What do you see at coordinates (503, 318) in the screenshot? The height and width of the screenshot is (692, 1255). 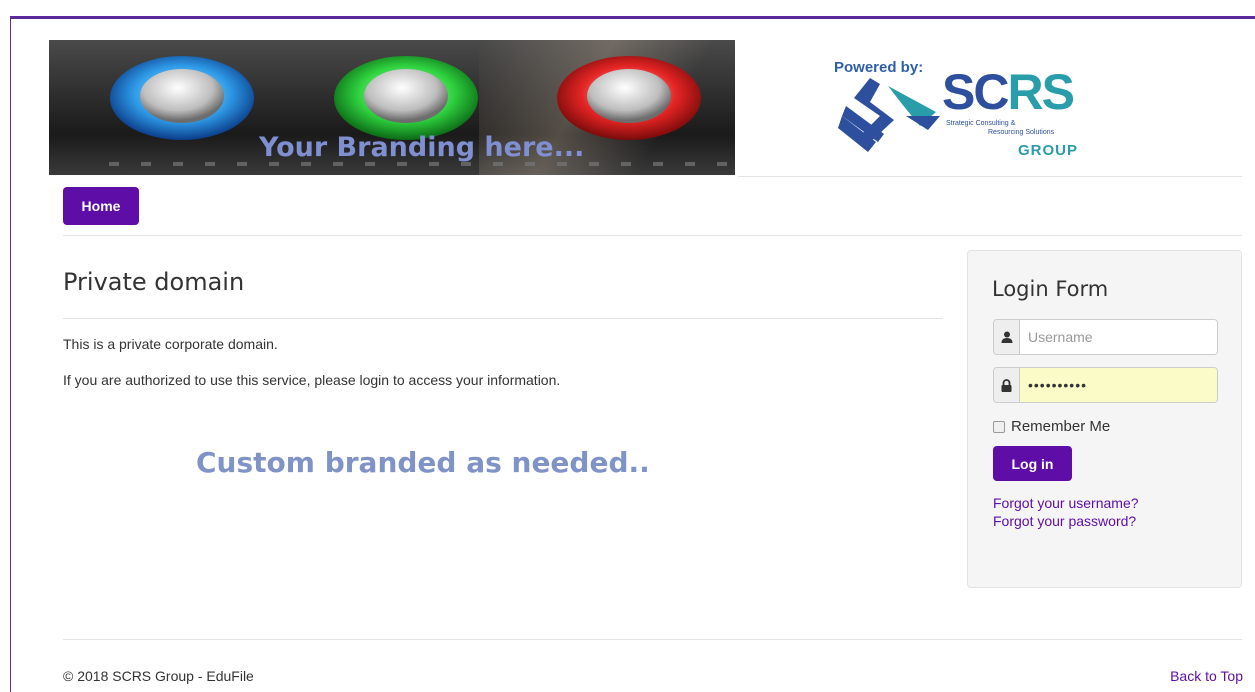 I see `title-divider` at bounding box center [503, 318].